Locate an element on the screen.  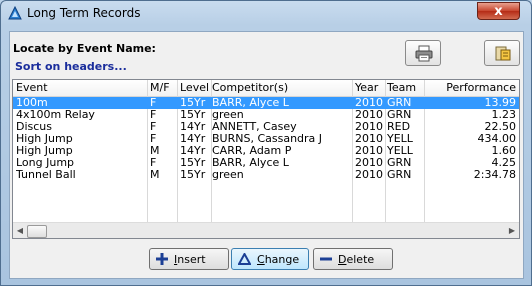
column-header-year: Year is located at coordinates (369, 88).